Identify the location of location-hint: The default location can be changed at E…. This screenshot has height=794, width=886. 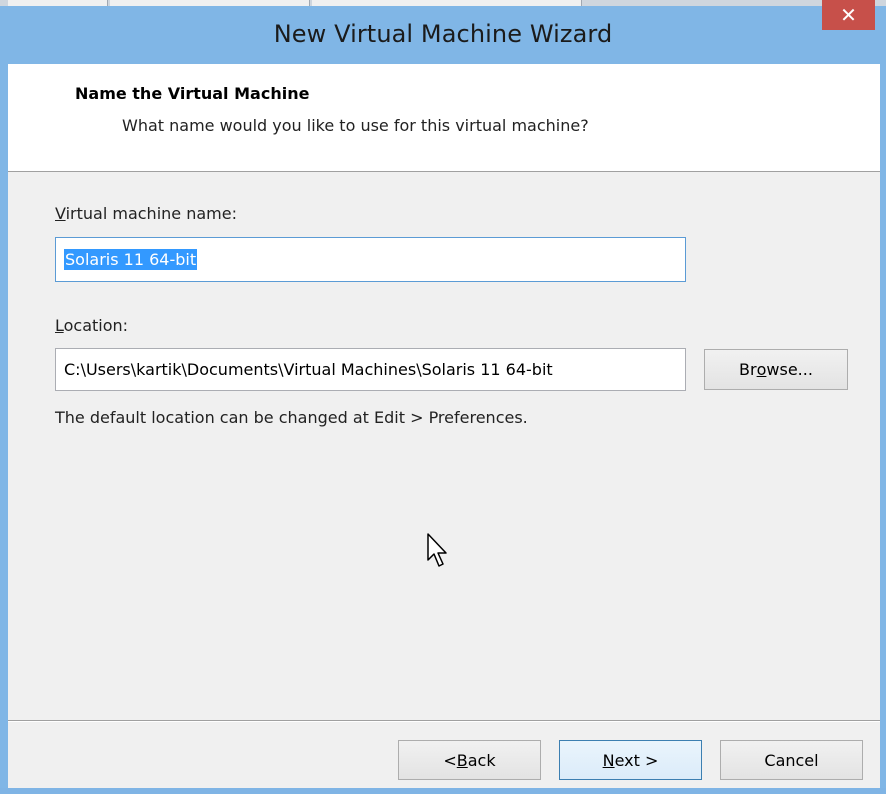
(291, 417).